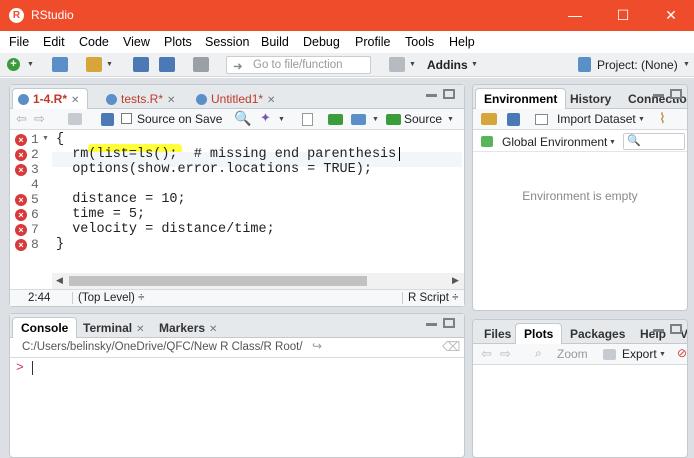 This screenshot has width=694, height=458. I want to click on open-dropdown-icon: ▼, so click(109, 64).